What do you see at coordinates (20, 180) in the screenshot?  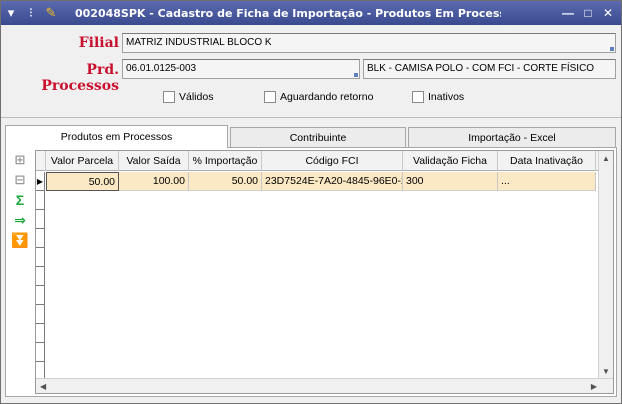 I see `remove-row-icon: ⊟` at bounding box center [20, 180].